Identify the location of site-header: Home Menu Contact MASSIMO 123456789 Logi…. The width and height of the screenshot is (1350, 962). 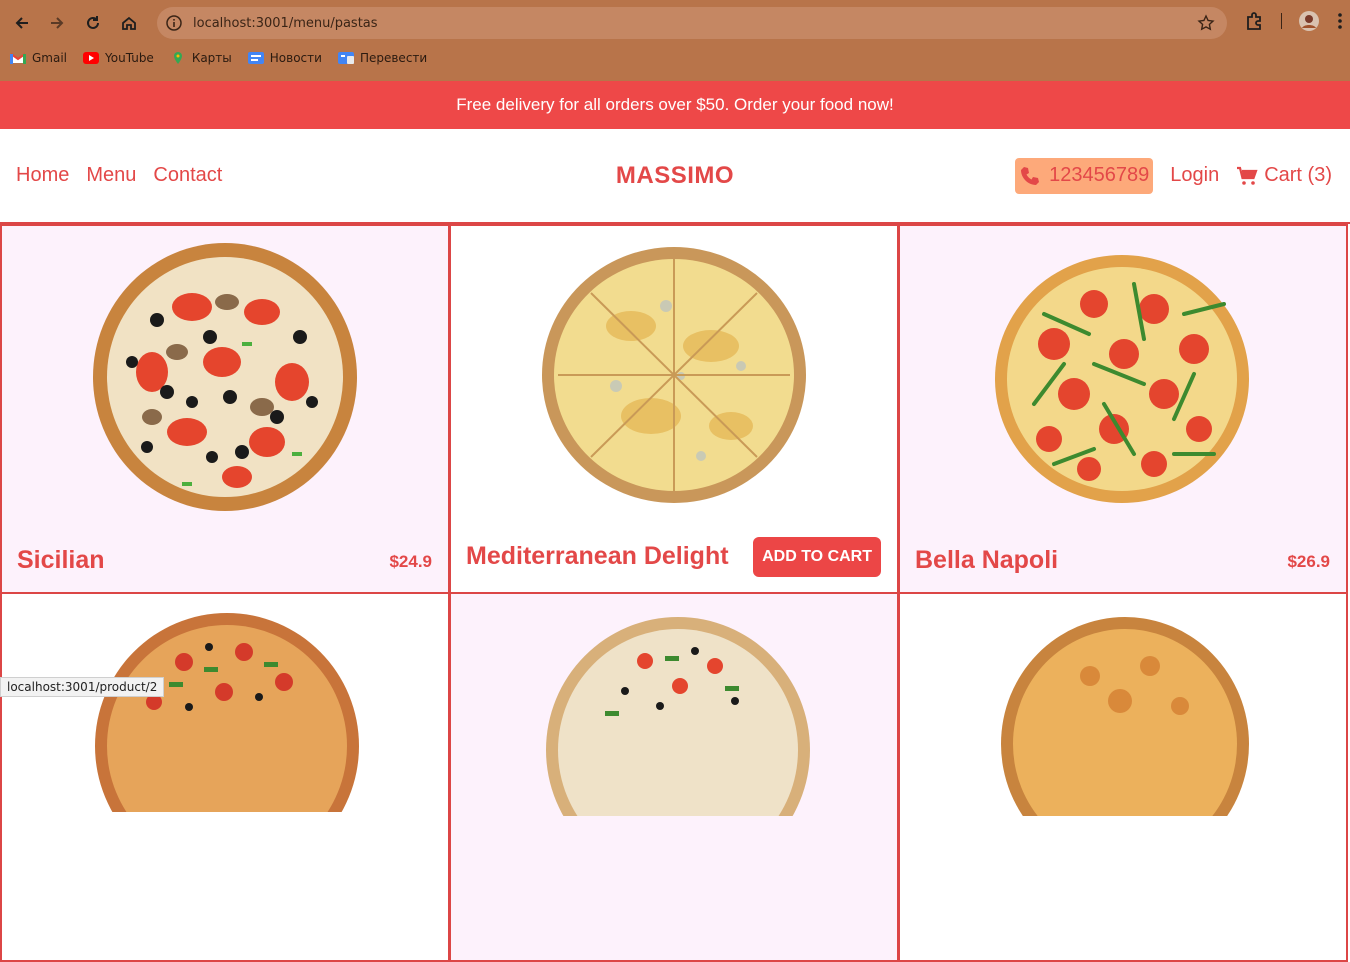
(675, 176).